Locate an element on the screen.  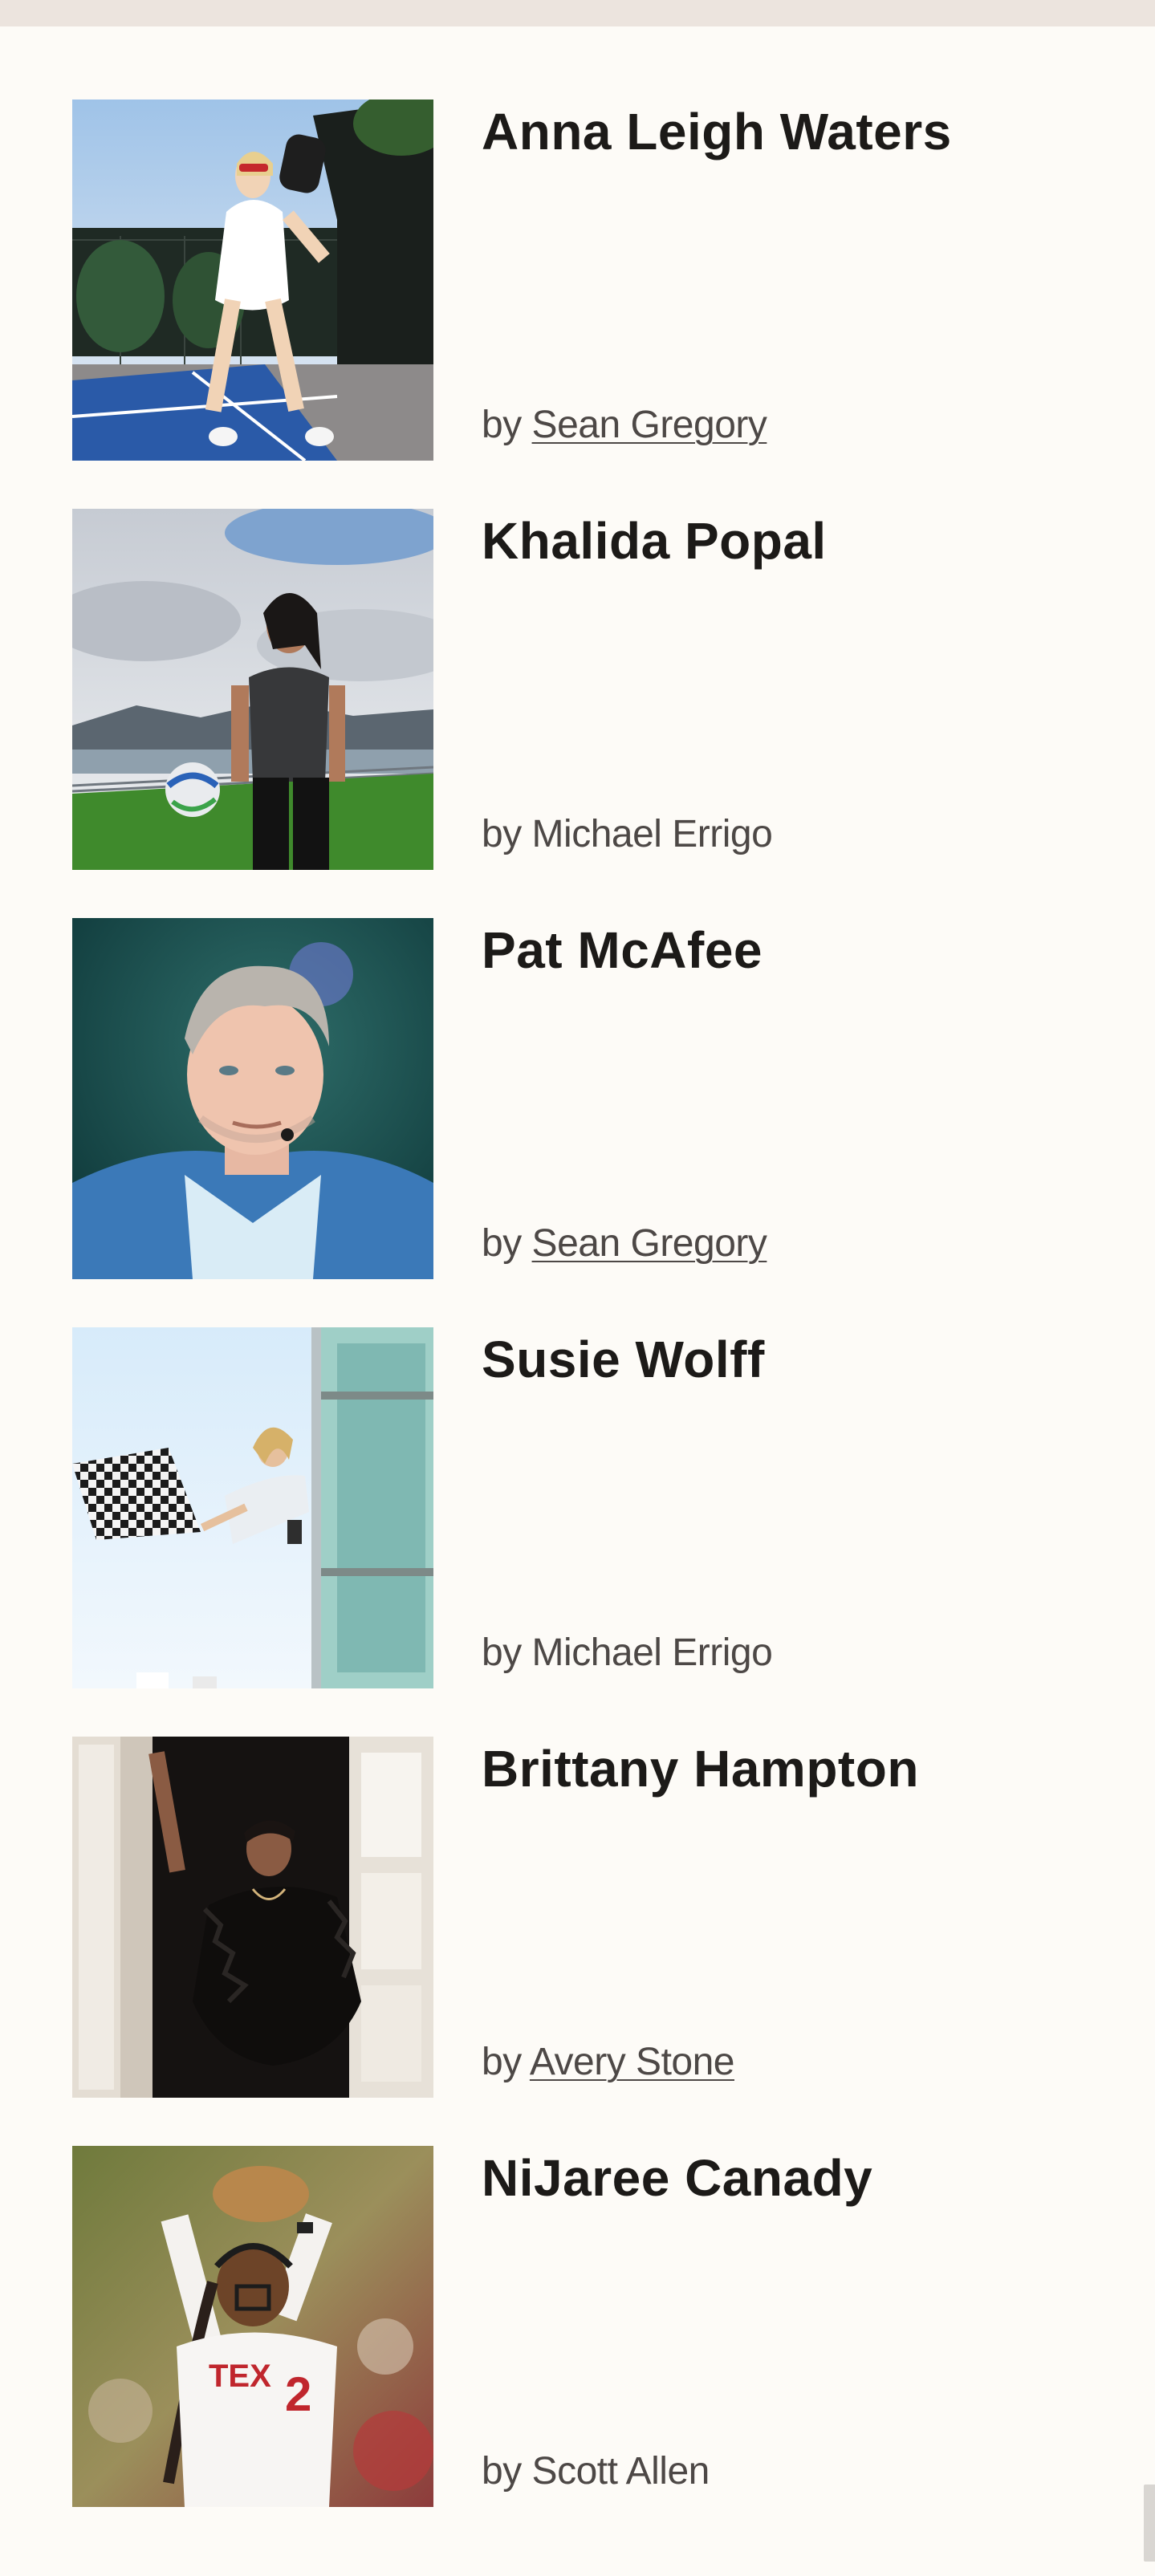
profile-name: Anna Leigh Waters is located at coordinates (717, 131).